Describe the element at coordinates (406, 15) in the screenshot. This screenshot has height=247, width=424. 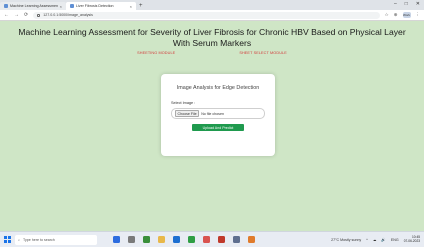
I see `profile-avatar: Work` at that location.